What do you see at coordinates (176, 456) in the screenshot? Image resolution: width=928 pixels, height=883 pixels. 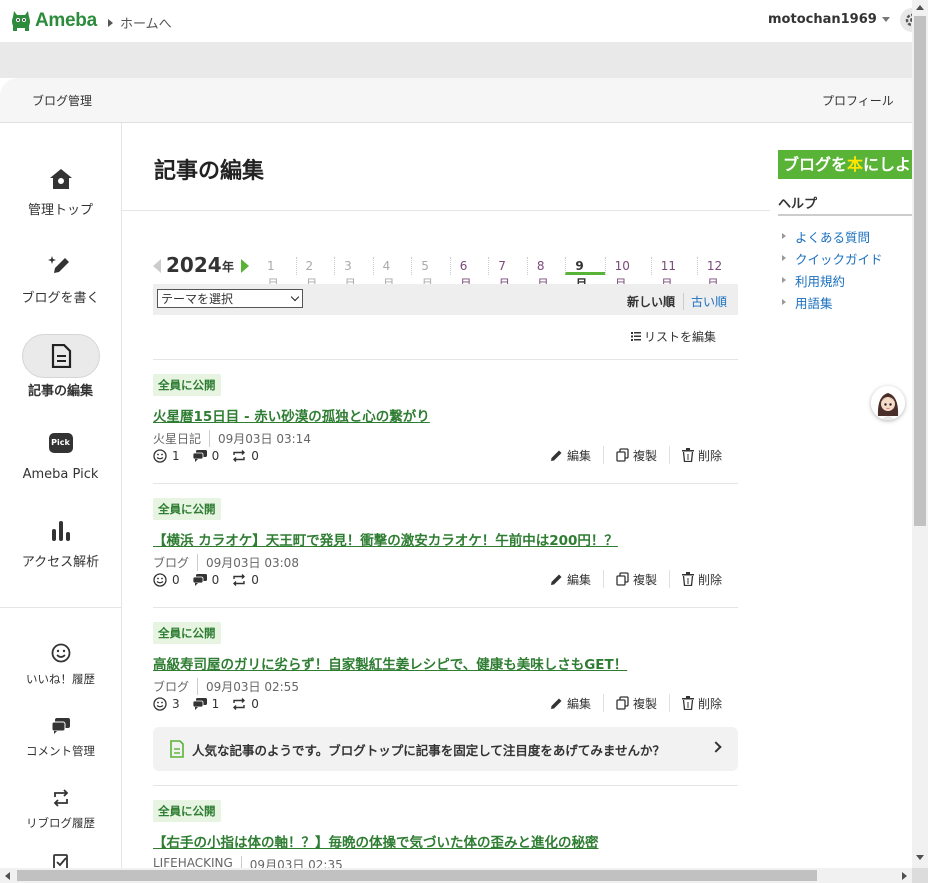 I see `like-count-value: 1` at bounding box center [176, 456].